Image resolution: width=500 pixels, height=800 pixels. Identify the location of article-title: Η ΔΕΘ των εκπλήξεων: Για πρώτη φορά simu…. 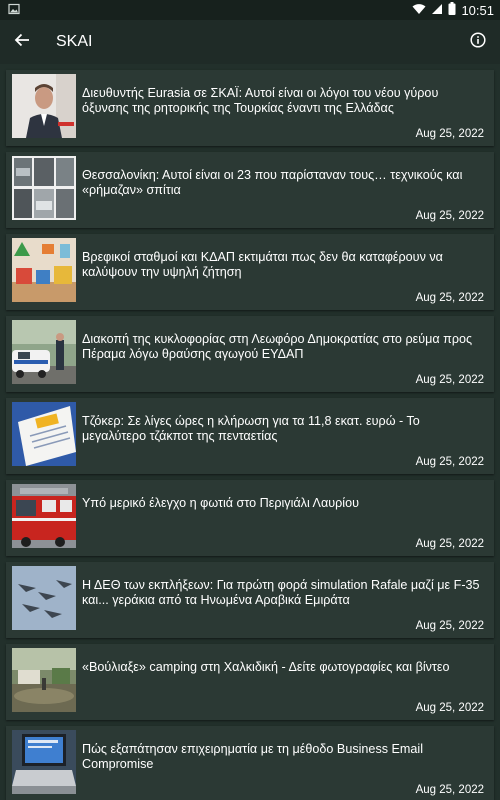
(281, 592).